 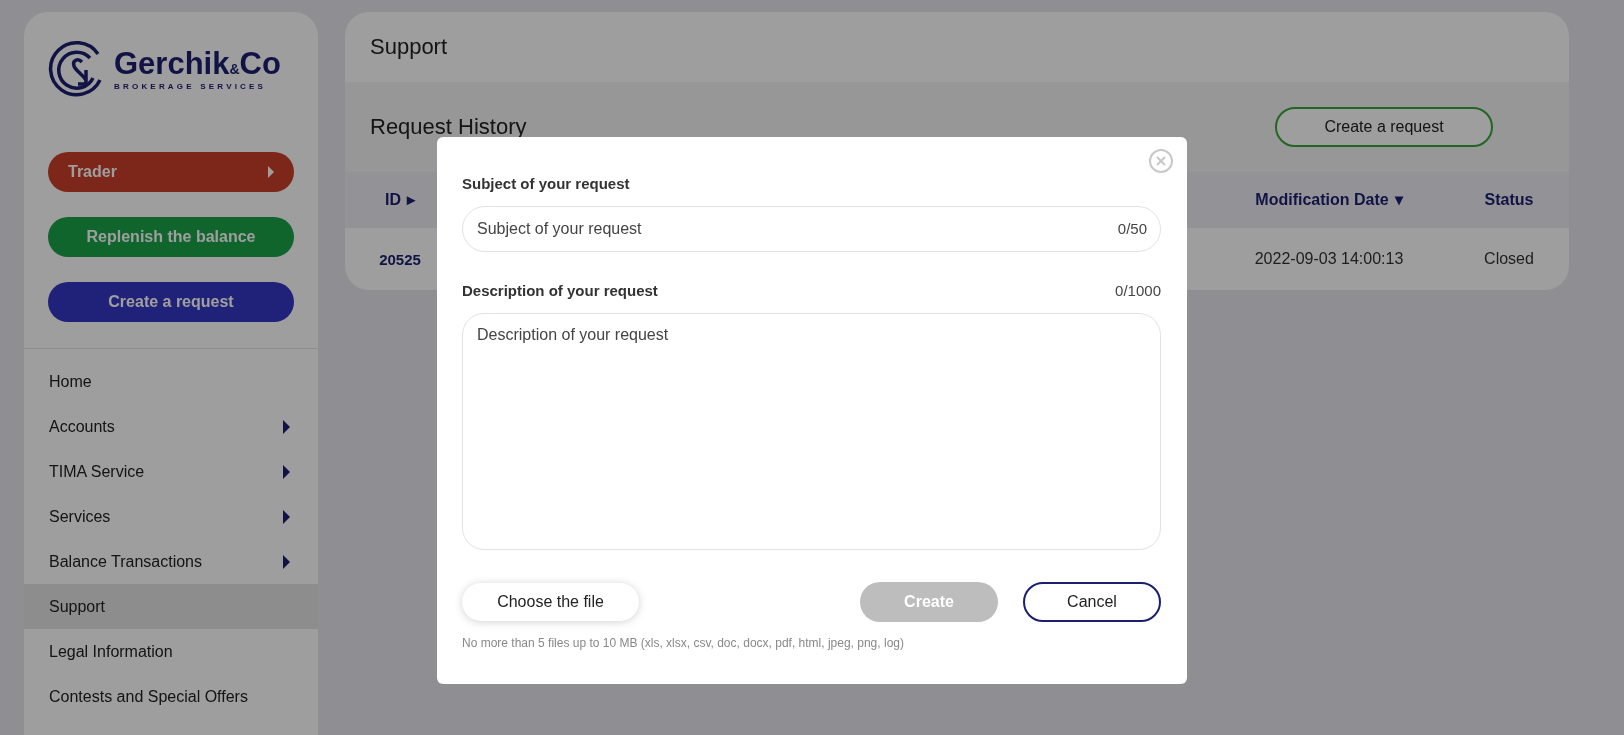 I want to click on cancel-button: Cancel, so click(x=1092, y=602).